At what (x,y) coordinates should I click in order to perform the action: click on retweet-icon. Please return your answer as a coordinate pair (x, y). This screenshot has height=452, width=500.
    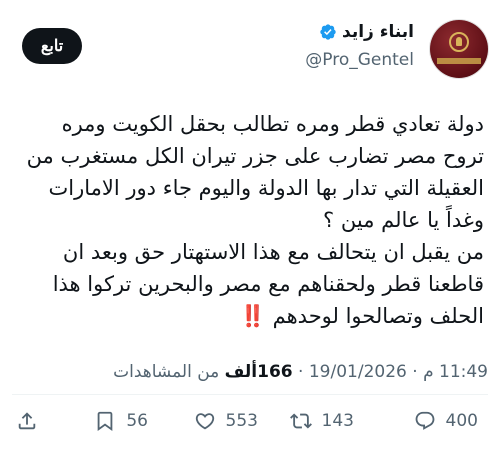
    Looking at the image, I should click on (300, 421).